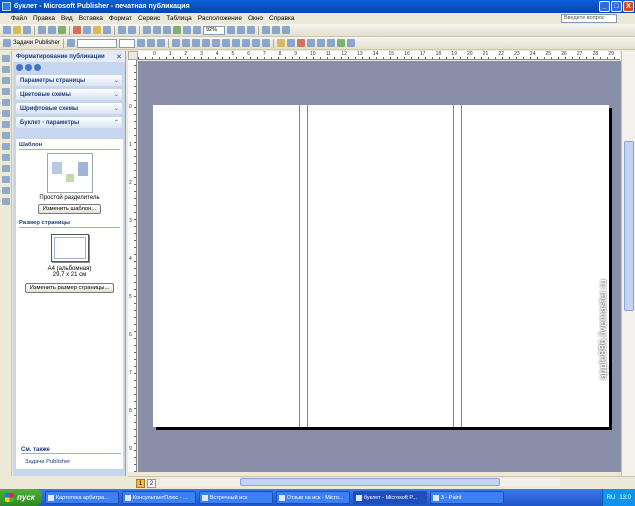 This screenshot has width=635, height=506. I want to click on align-left-icon, so click(175, 43).